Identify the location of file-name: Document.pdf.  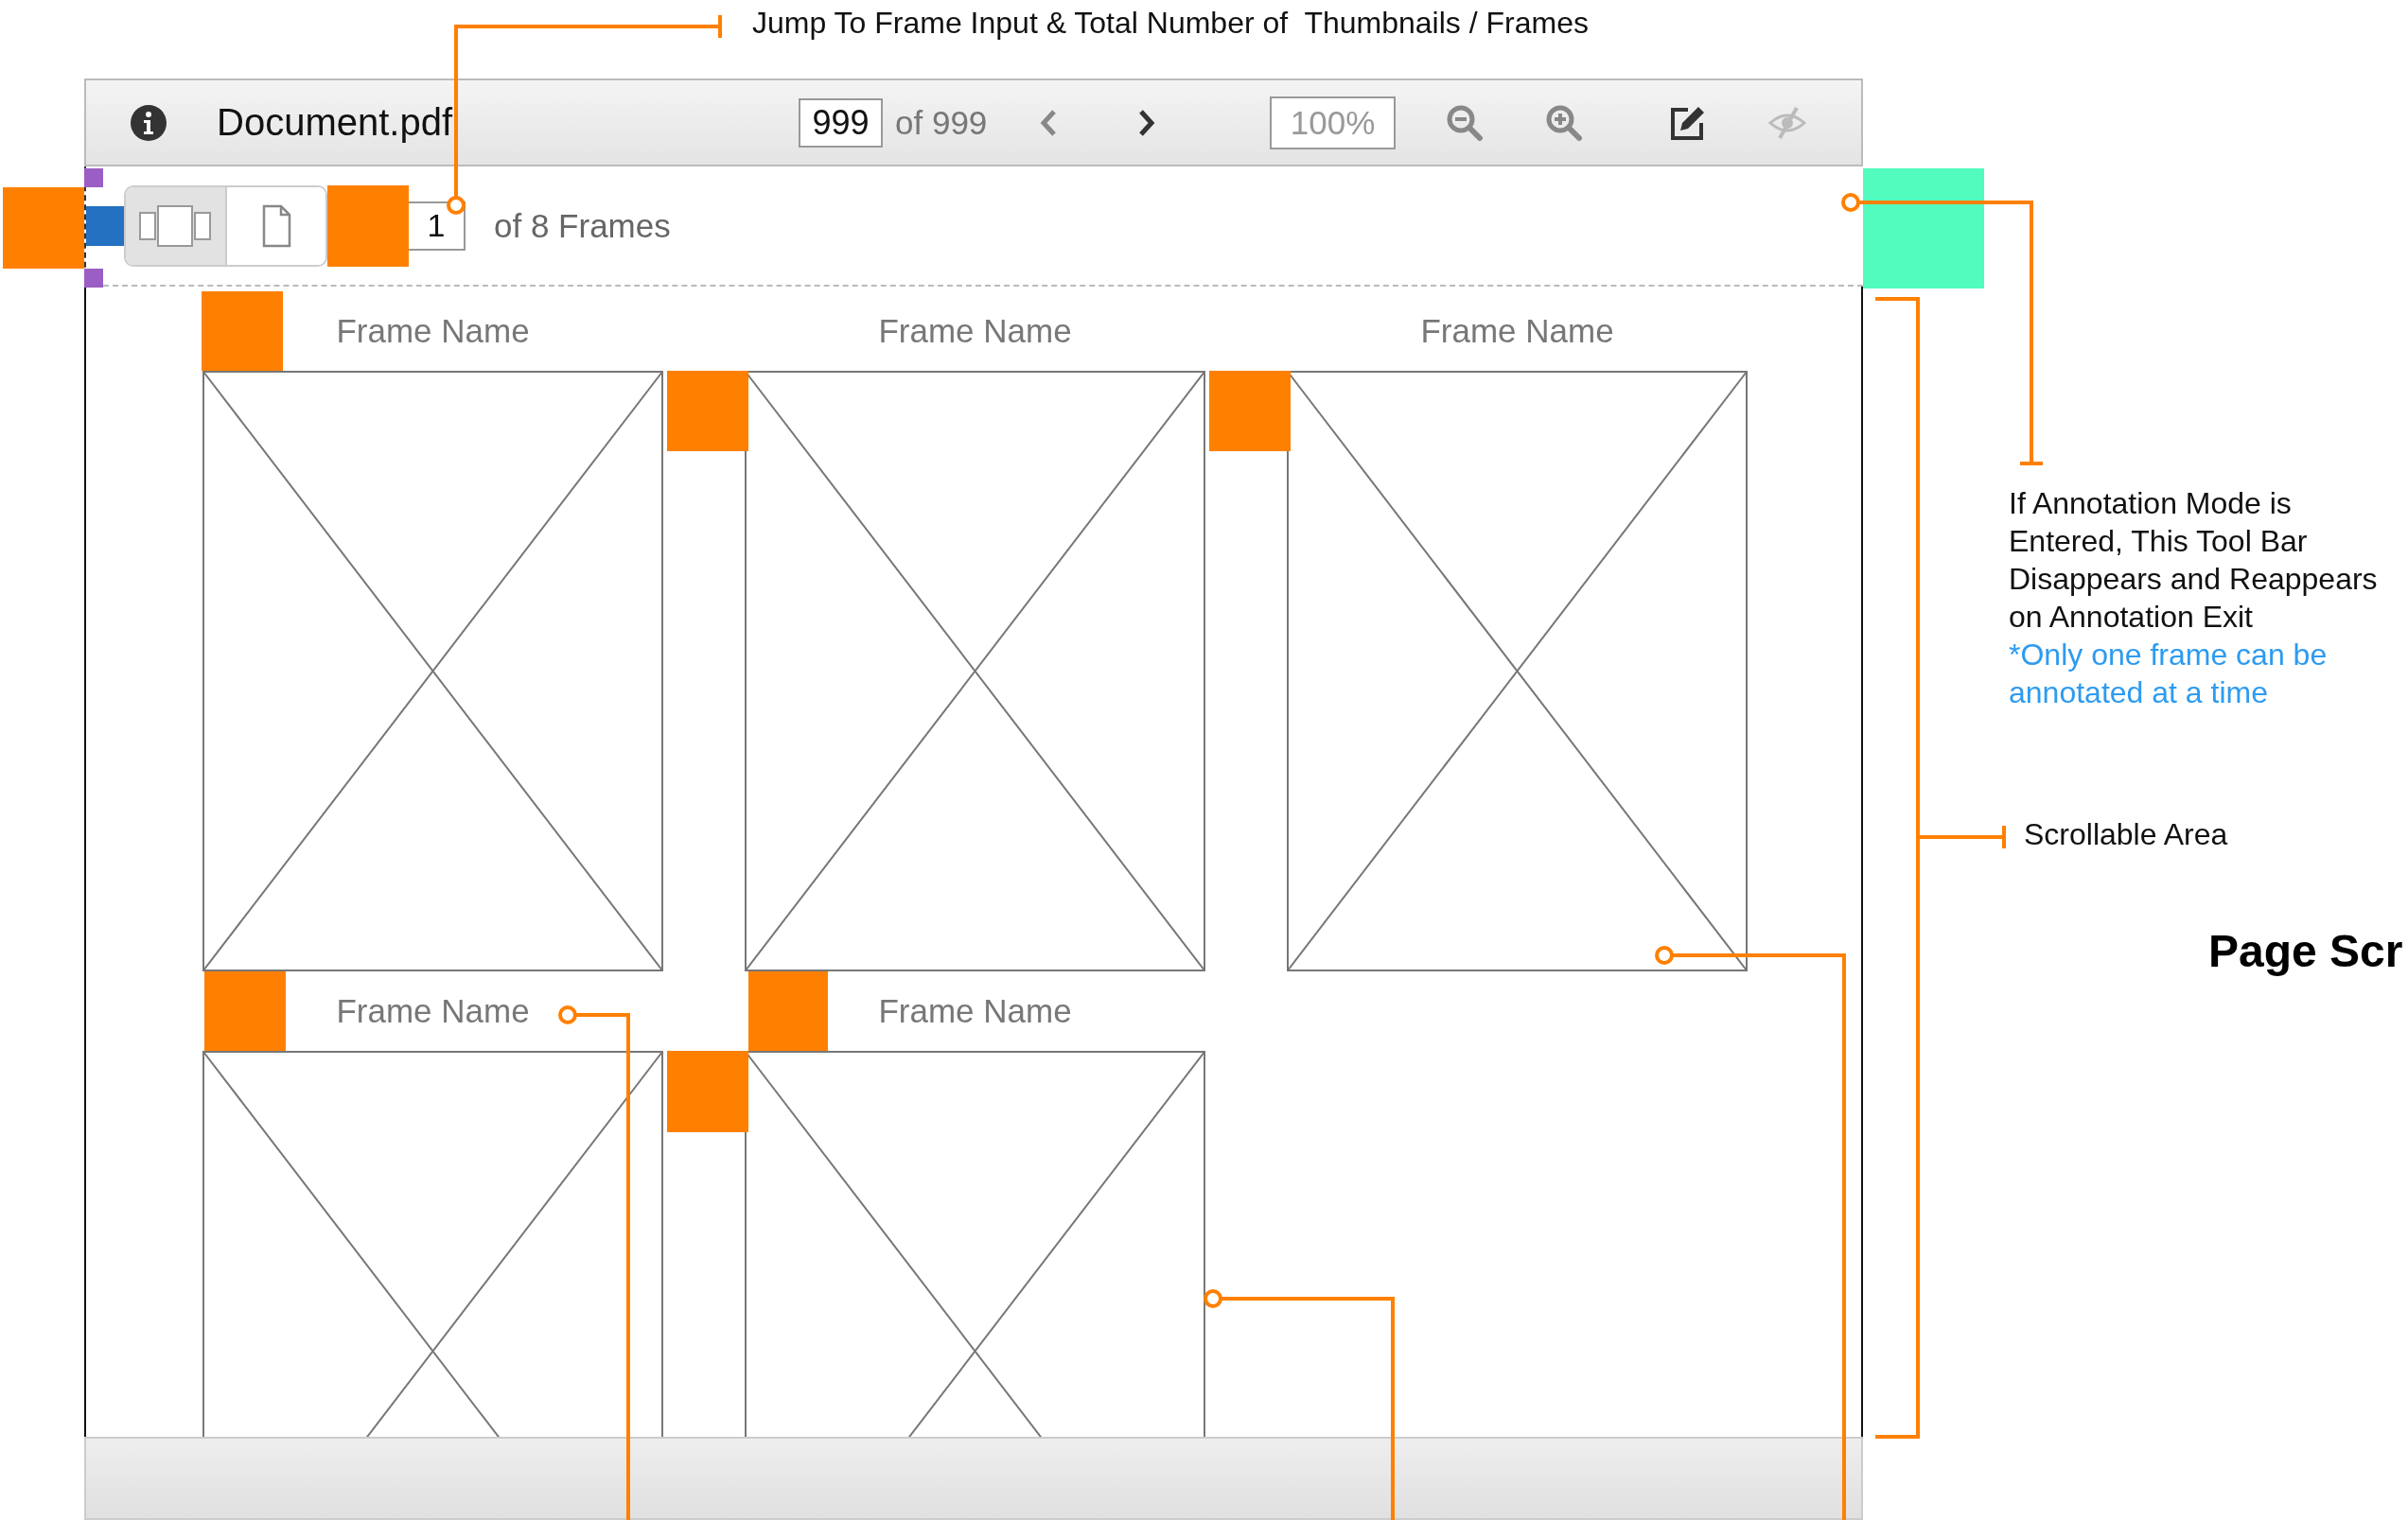
(335, 122).